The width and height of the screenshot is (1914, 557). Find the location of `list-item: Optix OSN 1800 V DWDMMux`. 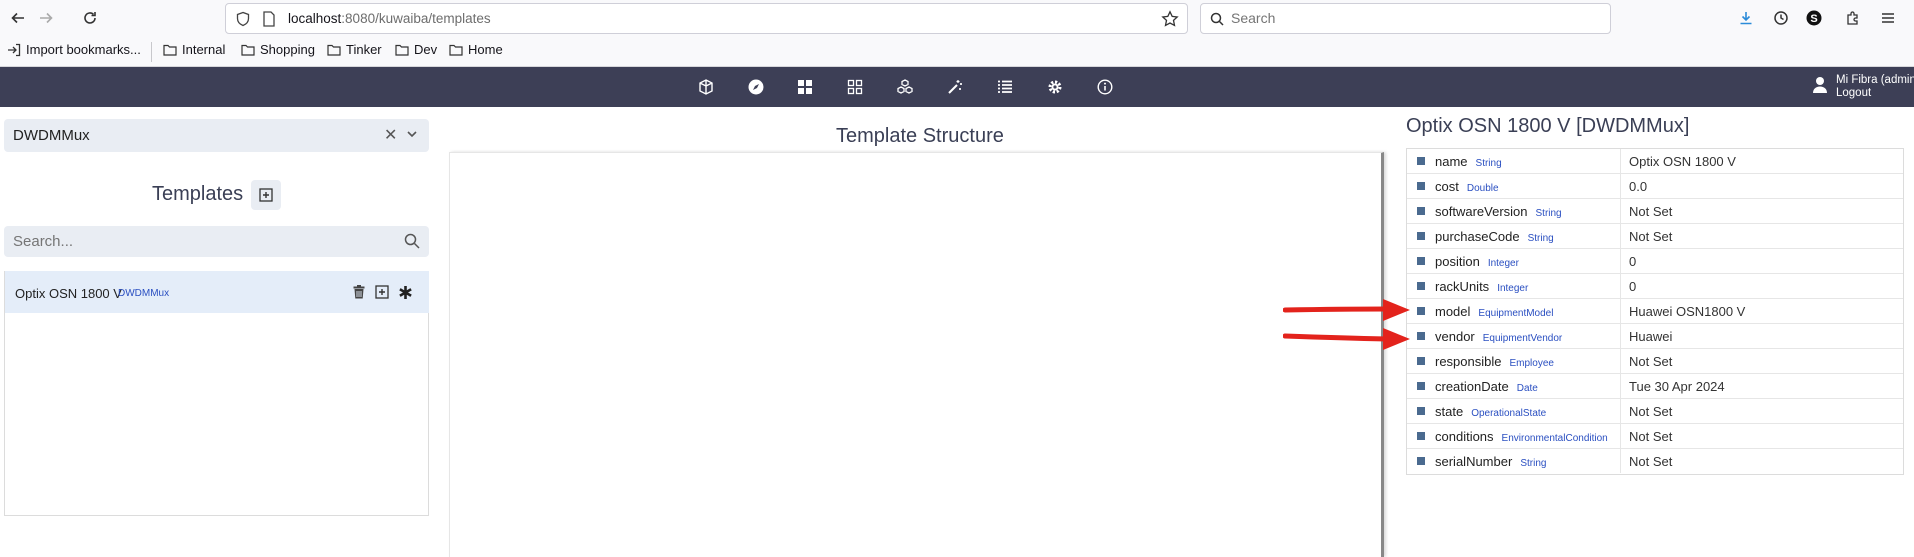

list-item: Optix OSN 1800 V DWDMMux is located at coordinates (217, 292).